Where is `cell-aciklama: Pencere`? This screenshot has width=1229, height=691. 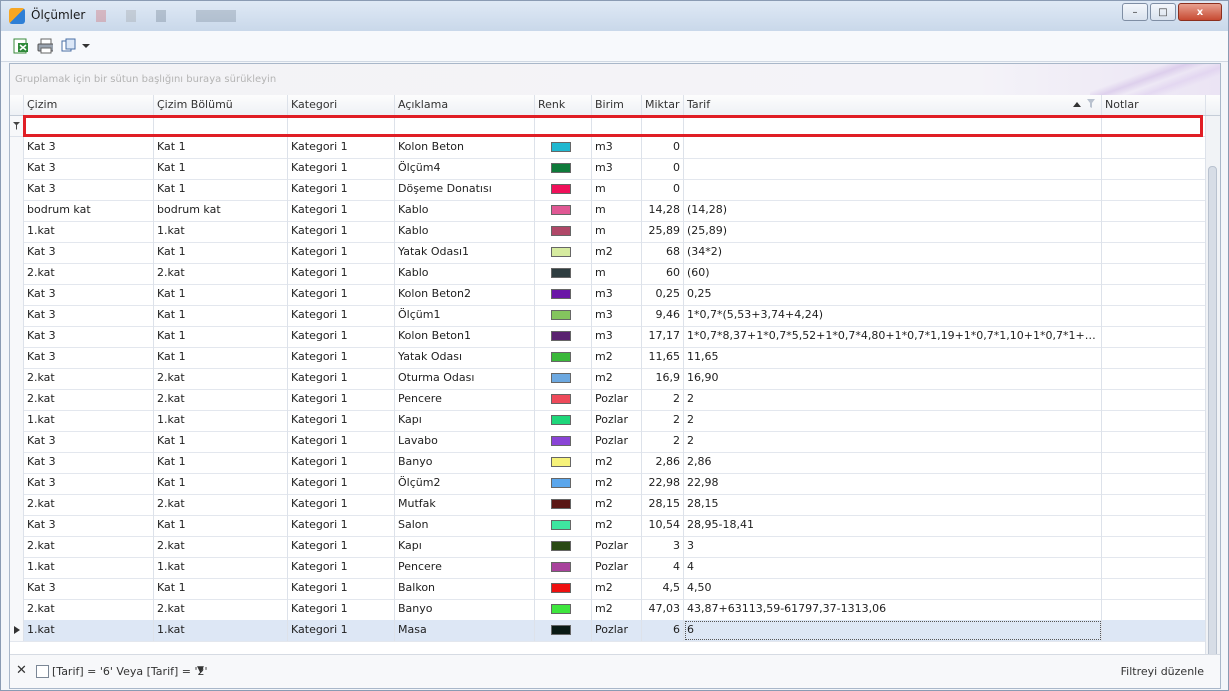 cell-aciklama: Pencere is located at coordinates (465, 567).